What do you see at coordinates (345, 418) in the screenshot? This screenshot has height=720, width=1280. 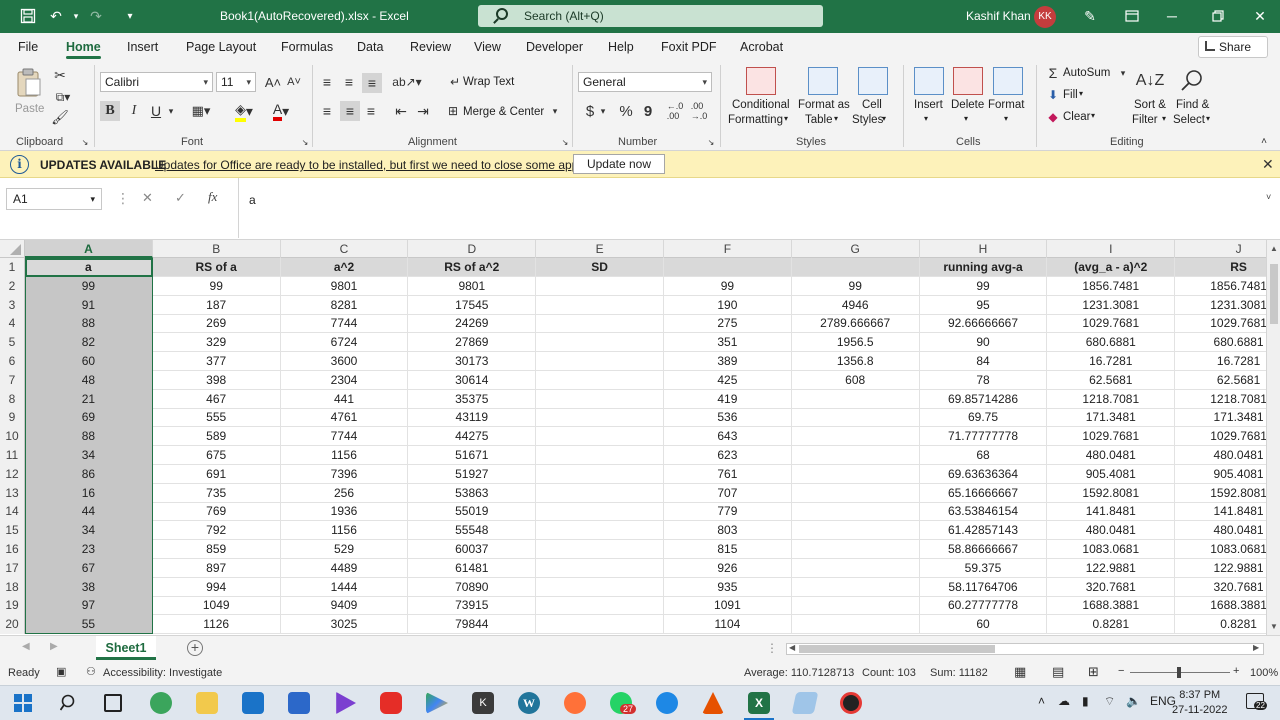 I see `cell-c9: 4761` at bounding box center [345, 418].